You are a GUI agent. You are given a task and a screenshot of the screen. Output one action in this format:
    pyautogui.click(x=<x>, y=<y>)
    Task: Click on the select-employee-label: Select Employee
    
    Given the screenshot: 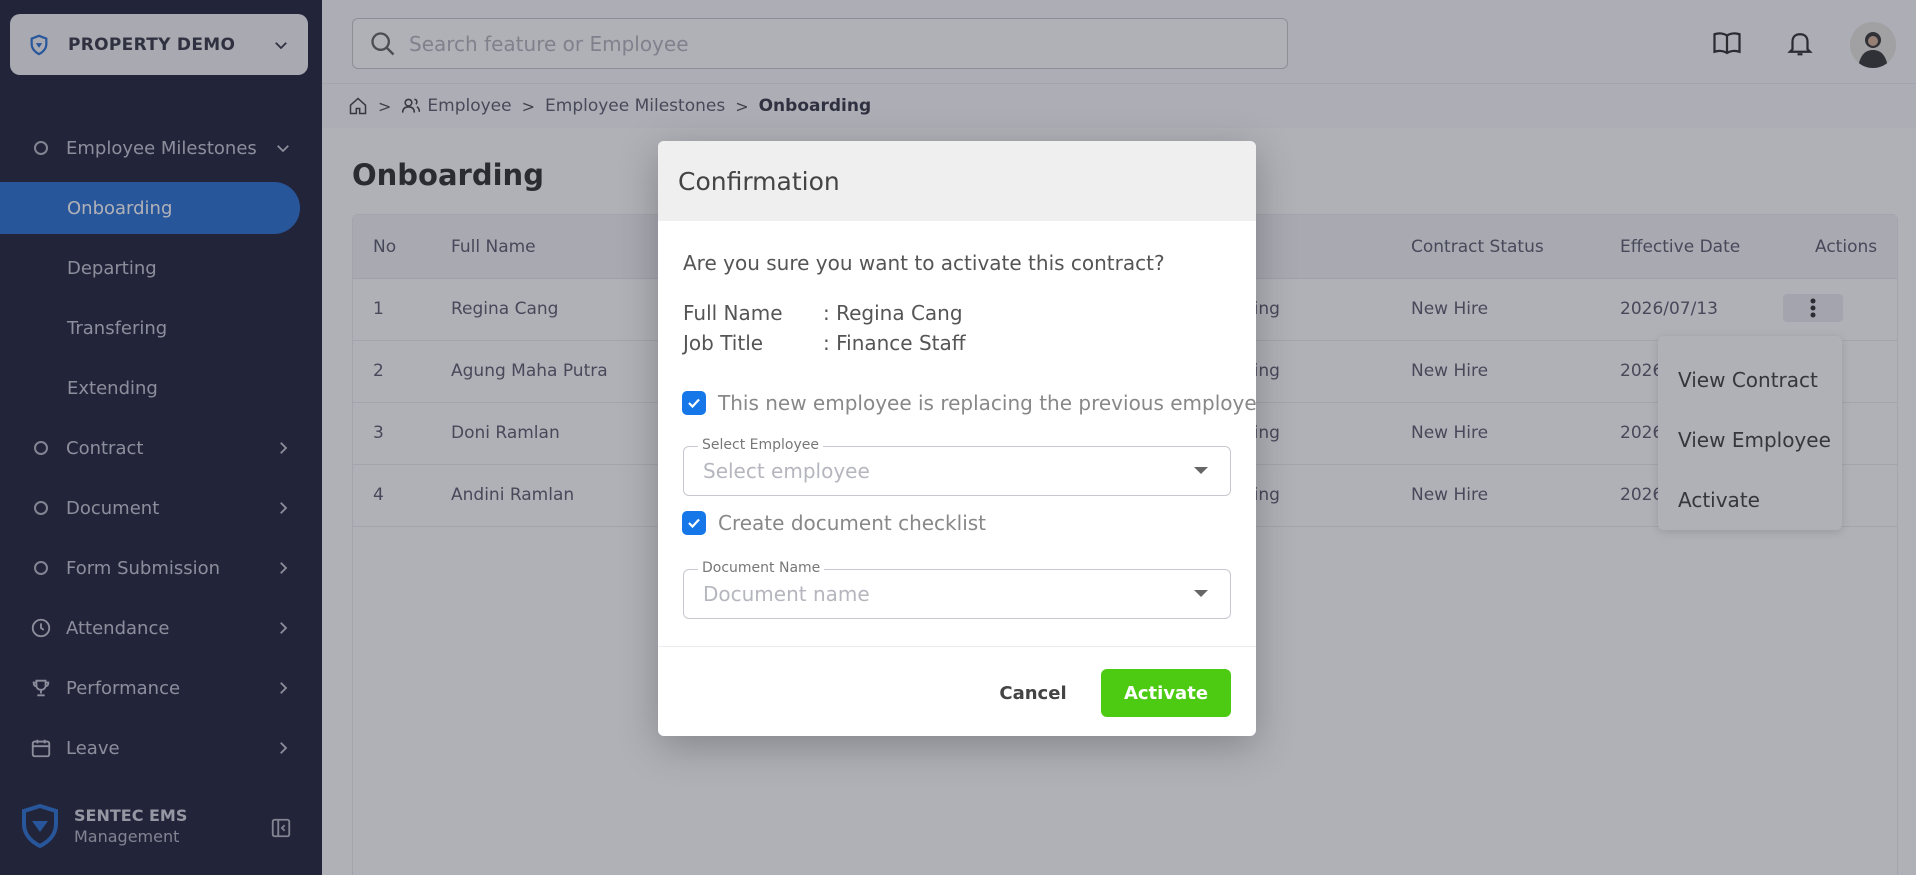 What is the action you would take?
    pyautogui.click(x=760, y=445)
    